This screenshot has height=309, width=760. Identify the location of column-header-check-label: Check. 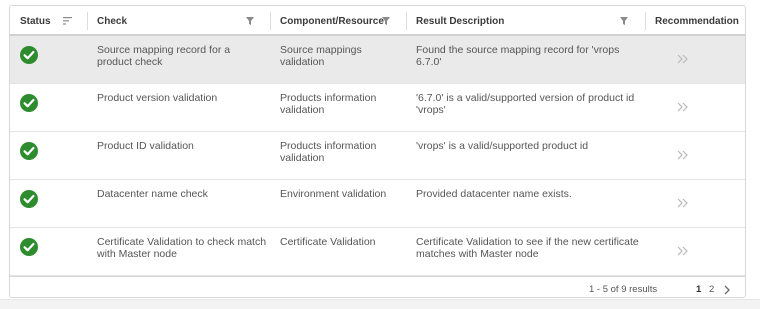
(112, 21).